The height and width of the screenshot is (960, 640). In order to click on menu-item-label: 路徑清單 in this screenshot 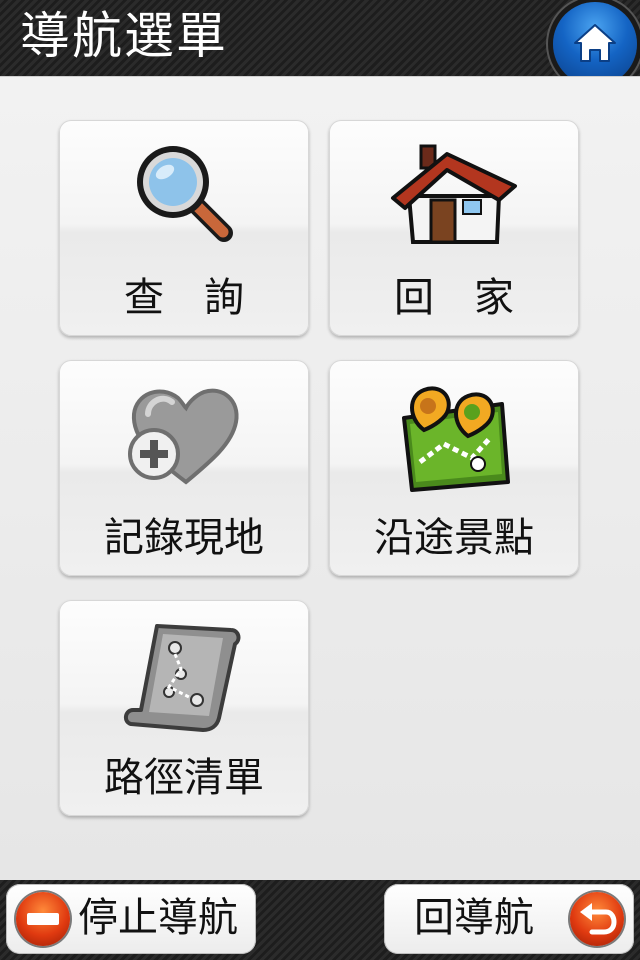, I will do `click(184, 778)`.